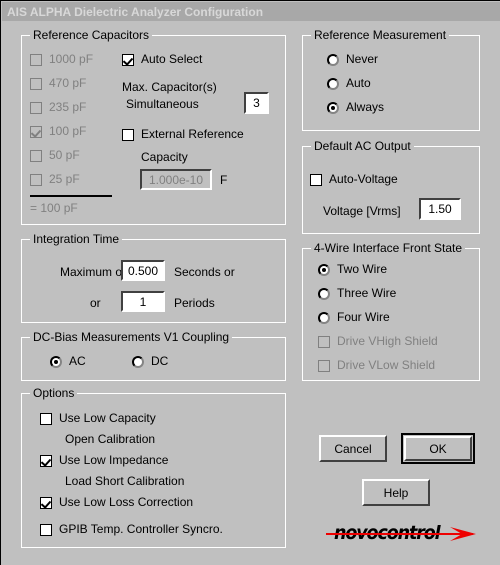 The image size is (500, 565). I want to click on radio-reference-auto: Auto, so click(349, 83).